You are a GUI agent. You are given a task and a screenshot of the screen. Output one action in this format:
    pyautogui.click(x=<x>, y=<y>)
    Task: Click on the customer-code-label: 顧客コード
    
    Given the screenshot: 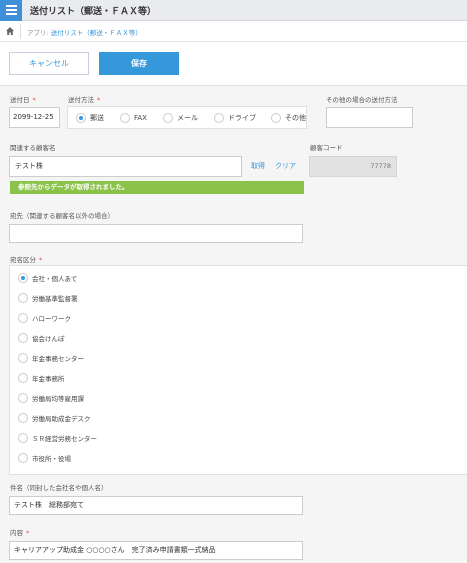 What is the action you would take?
    pyautogui.click(x=326, y=148)
    